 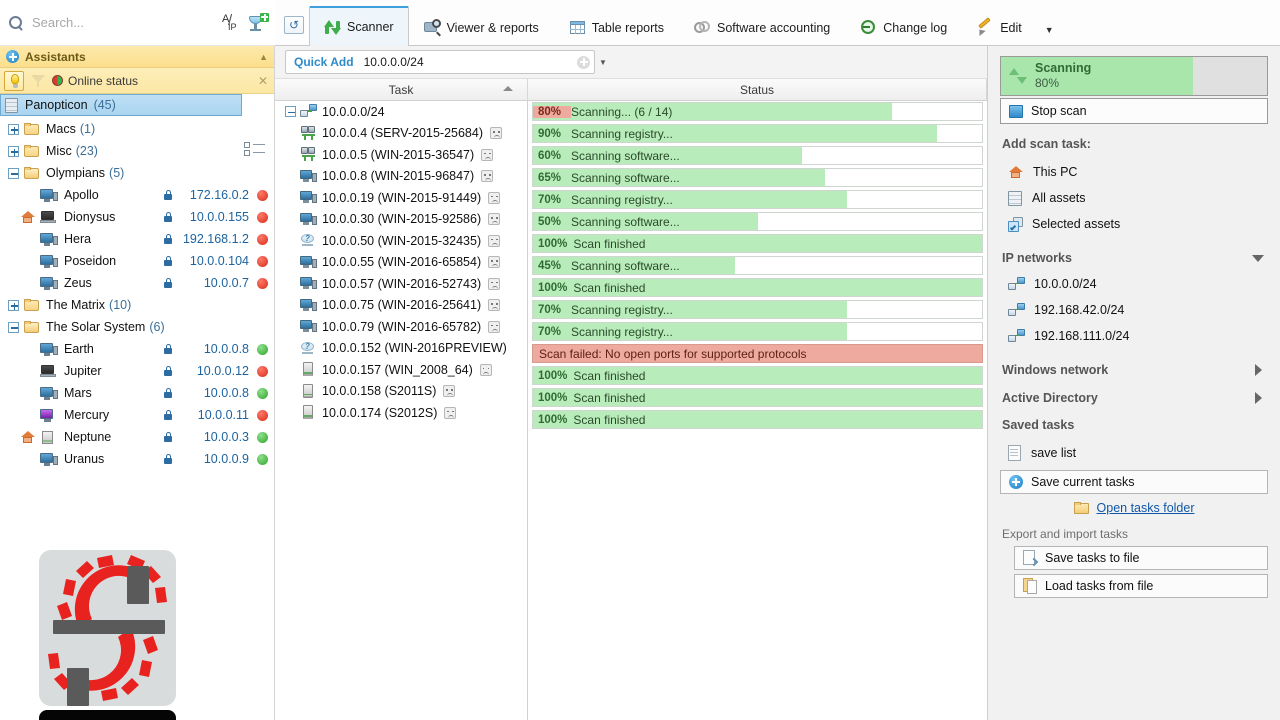 What do you see at coordinates (401, 370) in the screenshot?
I see `table-row: 10.0.0.157 (WIN_2008_64)` at bounding box center [401, 370].